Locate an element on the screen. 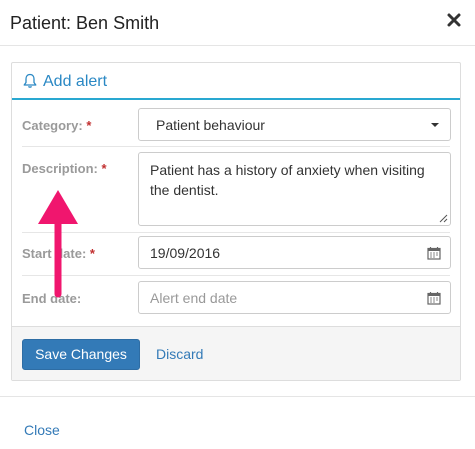 The height and width of the screenshot is (449, 475). end-date-input: Alert end date is located at coordinates (294, 297).